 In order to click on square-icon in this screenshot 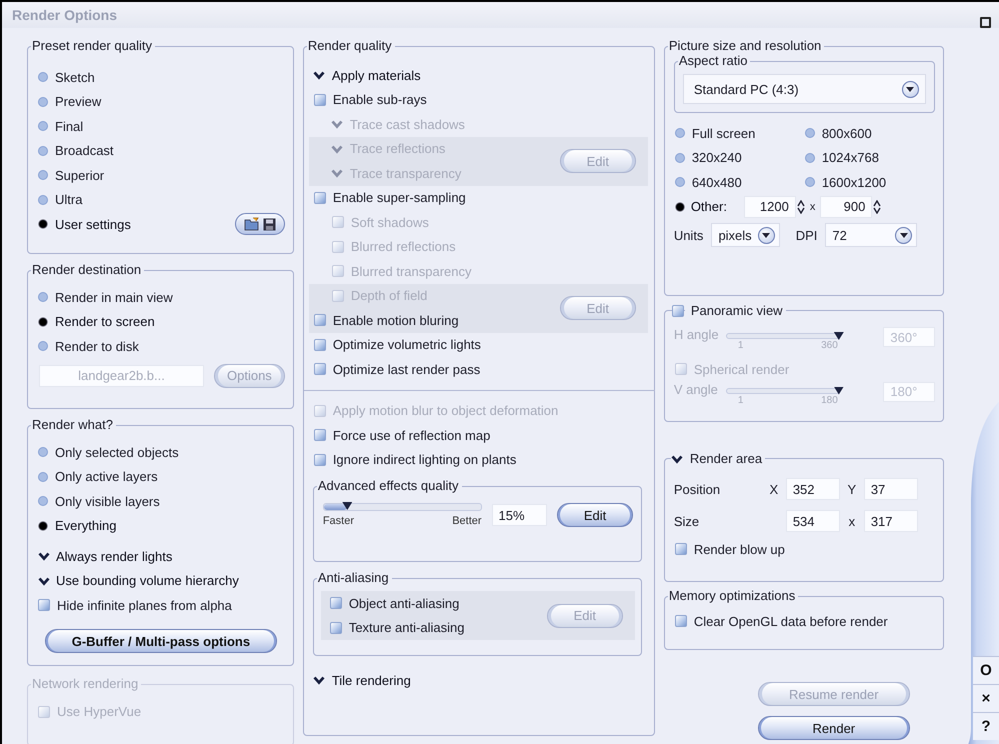, I will do `click(985, 22)`.